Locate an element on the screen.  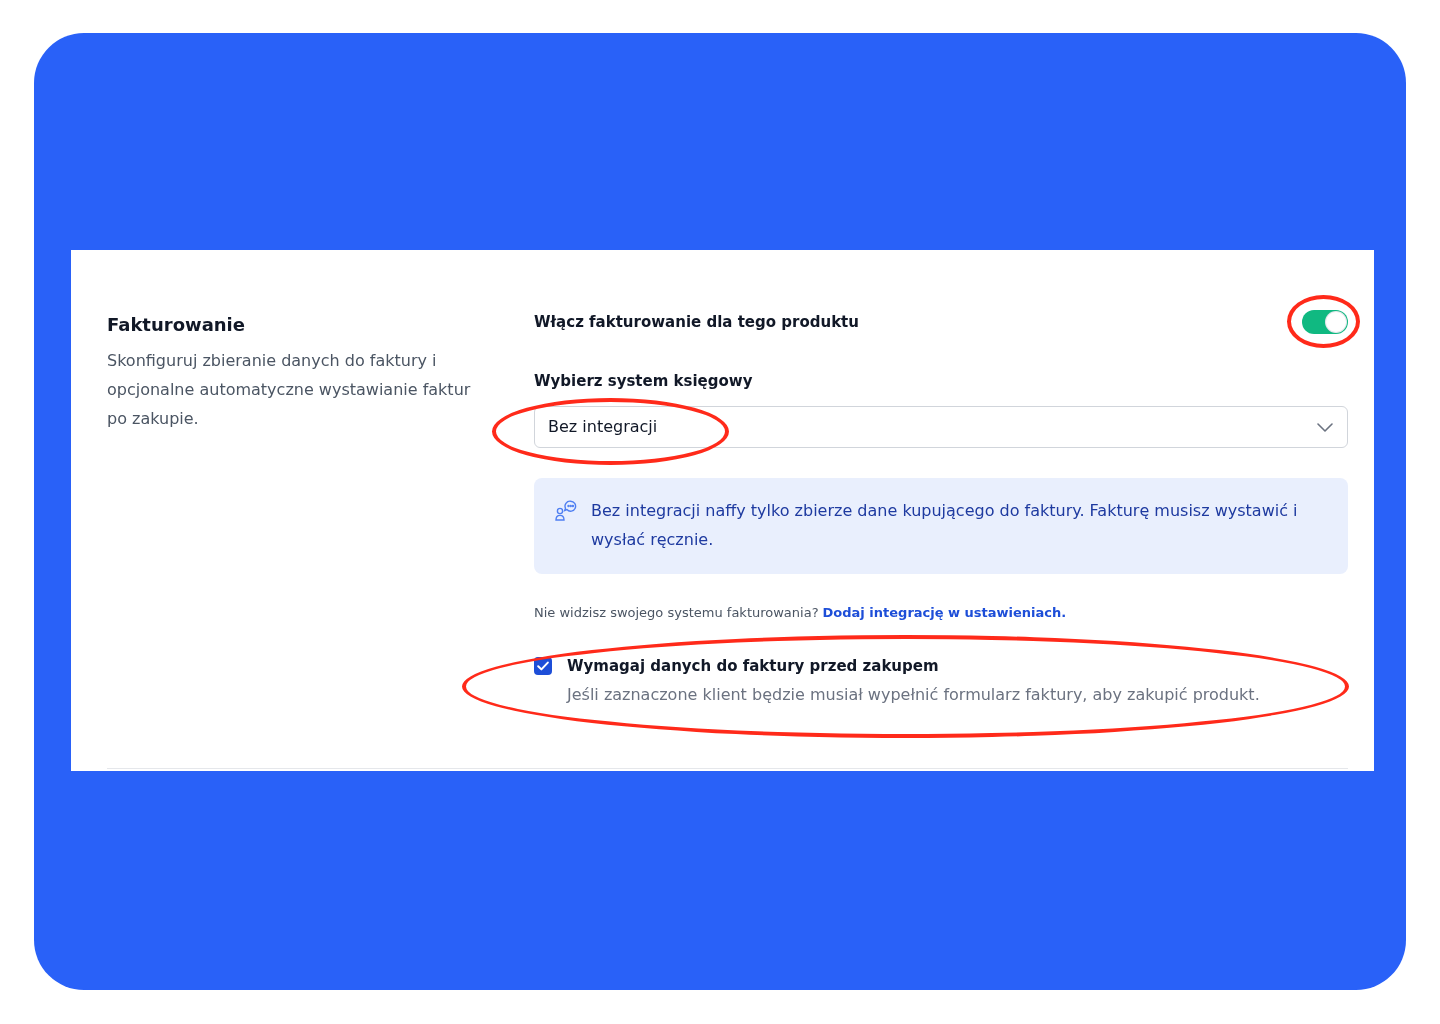
checkmark-icon is located at coordinates (543, 666).